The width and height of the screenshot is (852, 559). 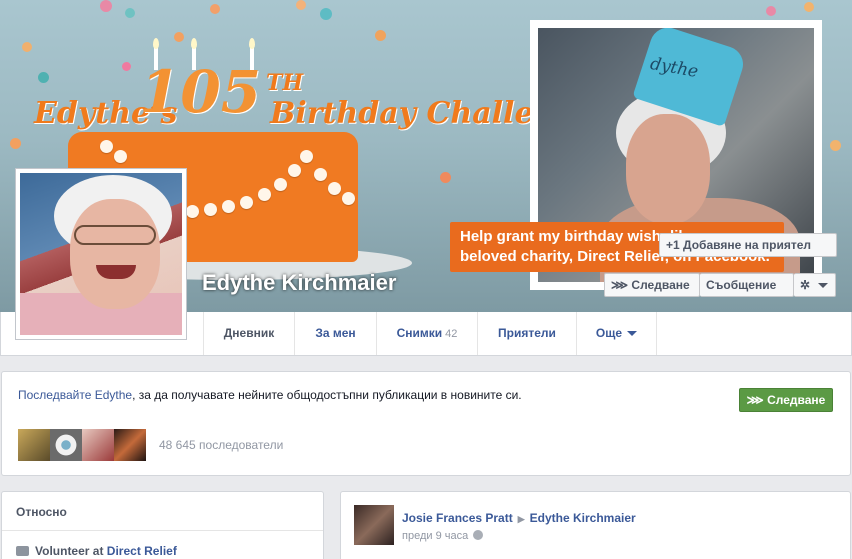 I want to click on post-time-text: преди 9 часа, so click(x=435, y=536).